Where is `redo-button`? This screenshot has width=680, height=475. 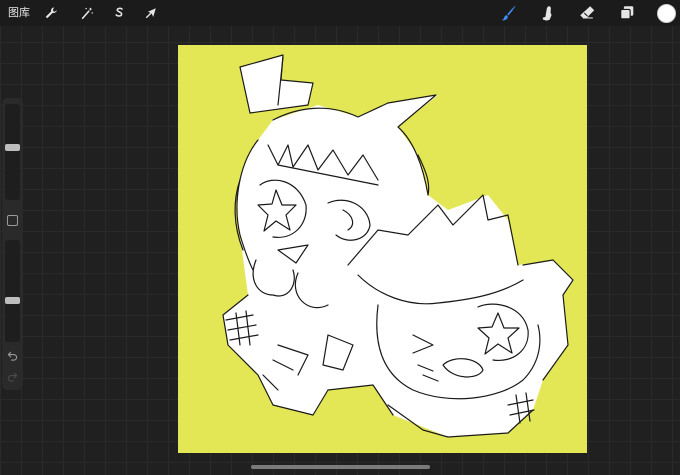
redo-button is located at coordinates (12, 376).